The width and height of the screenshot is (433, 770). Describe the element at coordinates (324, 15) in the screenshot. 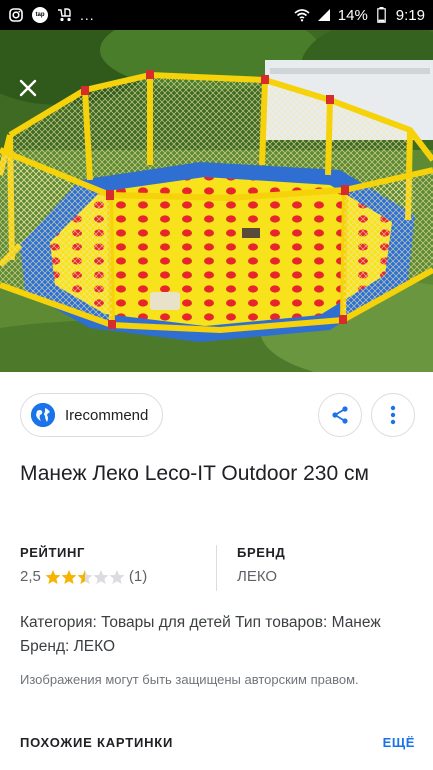

I see `signal-icon` at that location.